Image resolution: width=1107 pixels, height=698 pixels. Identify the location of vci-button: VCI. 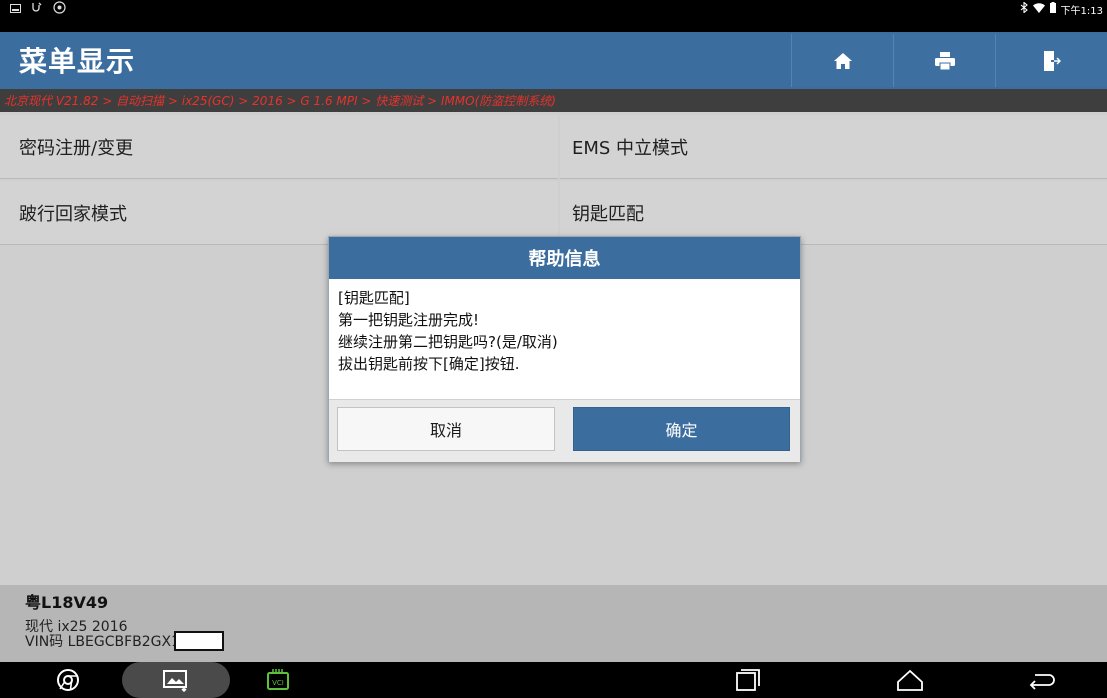
(278, 680).